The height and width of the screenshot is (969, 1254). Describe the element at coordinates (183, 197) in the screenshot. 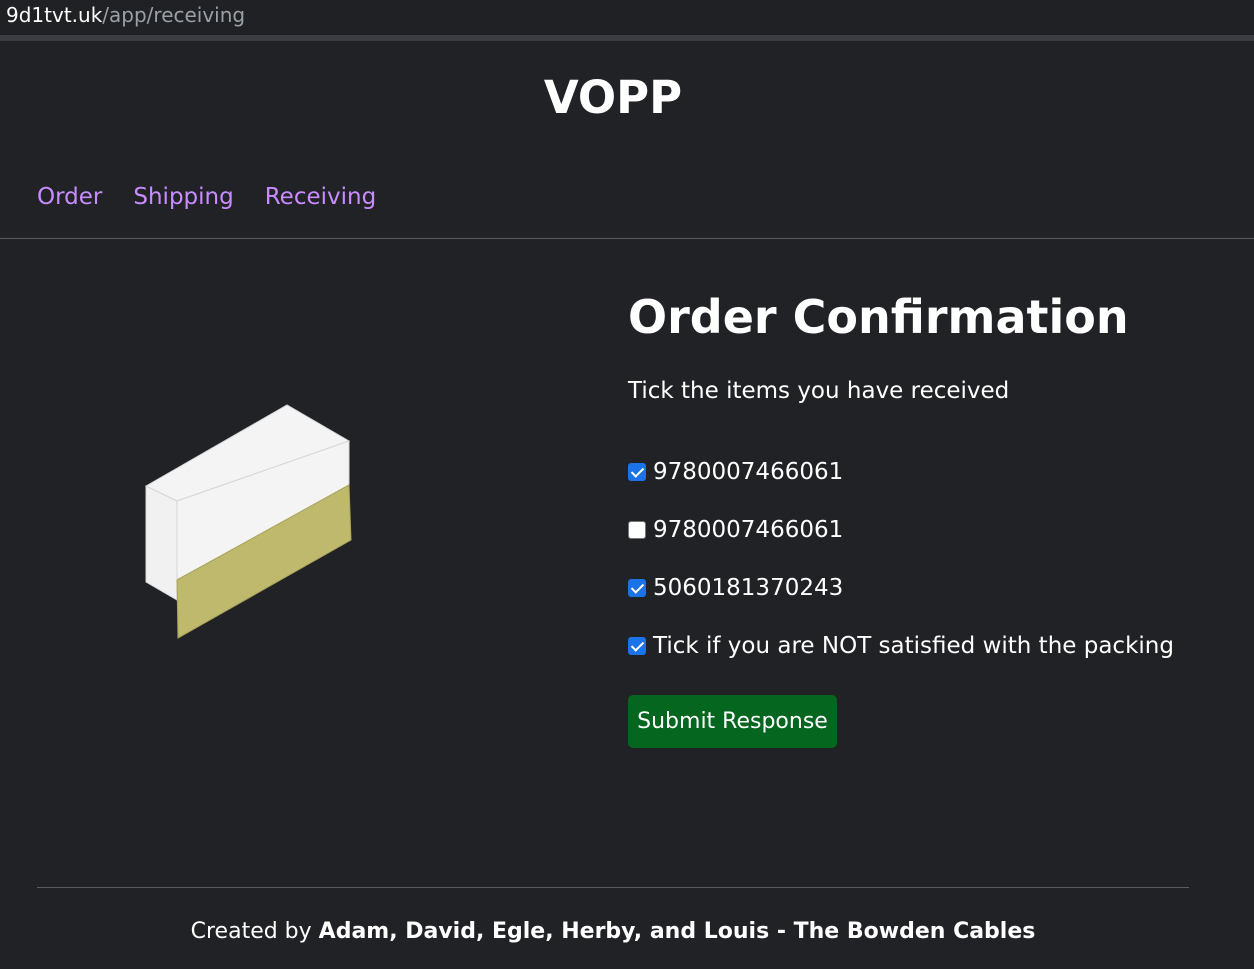

I see `nav-item-shipping: Shipping` at that location.